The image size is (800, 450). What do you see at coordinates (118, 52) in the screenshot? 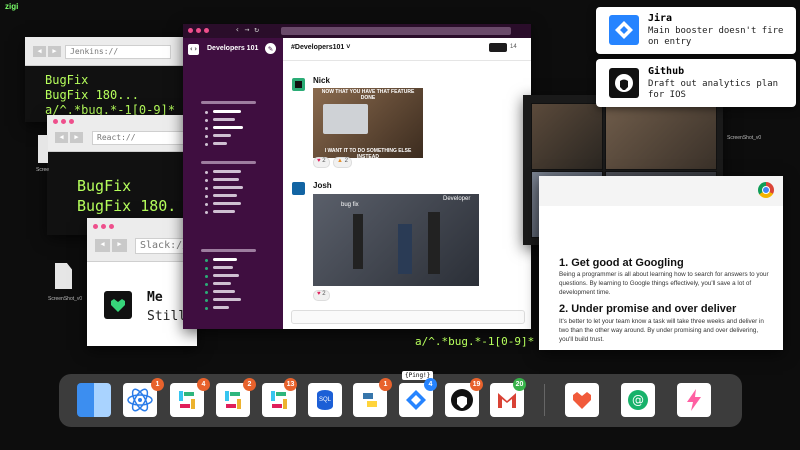
I see `jenkins-url: Jenkins://` at bounding box center [118, 52].